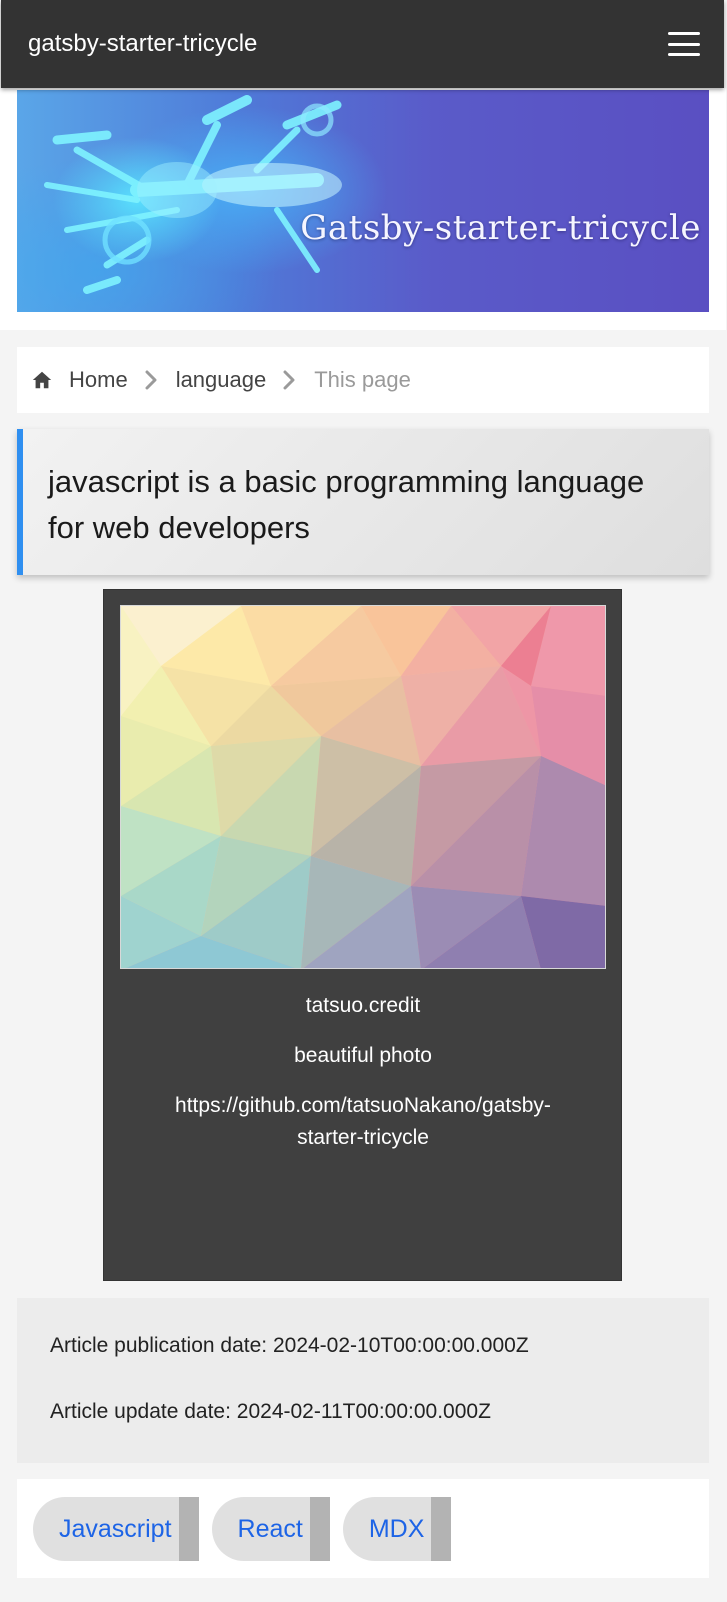  Describe the element at coordinates (142, 44) in the screenshot. I see `site-title: gatsby-starter-tricycle` at that location.